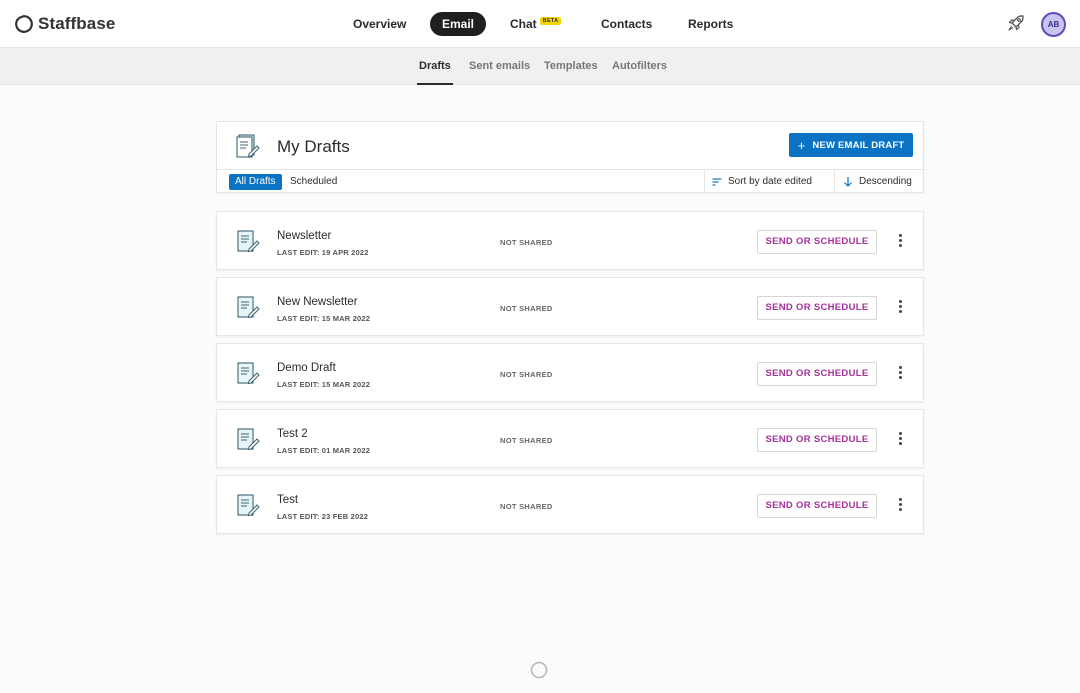 This screenshot has width=1080, height=693. I want to click on nav-reports: Reports, so click(710, 24).